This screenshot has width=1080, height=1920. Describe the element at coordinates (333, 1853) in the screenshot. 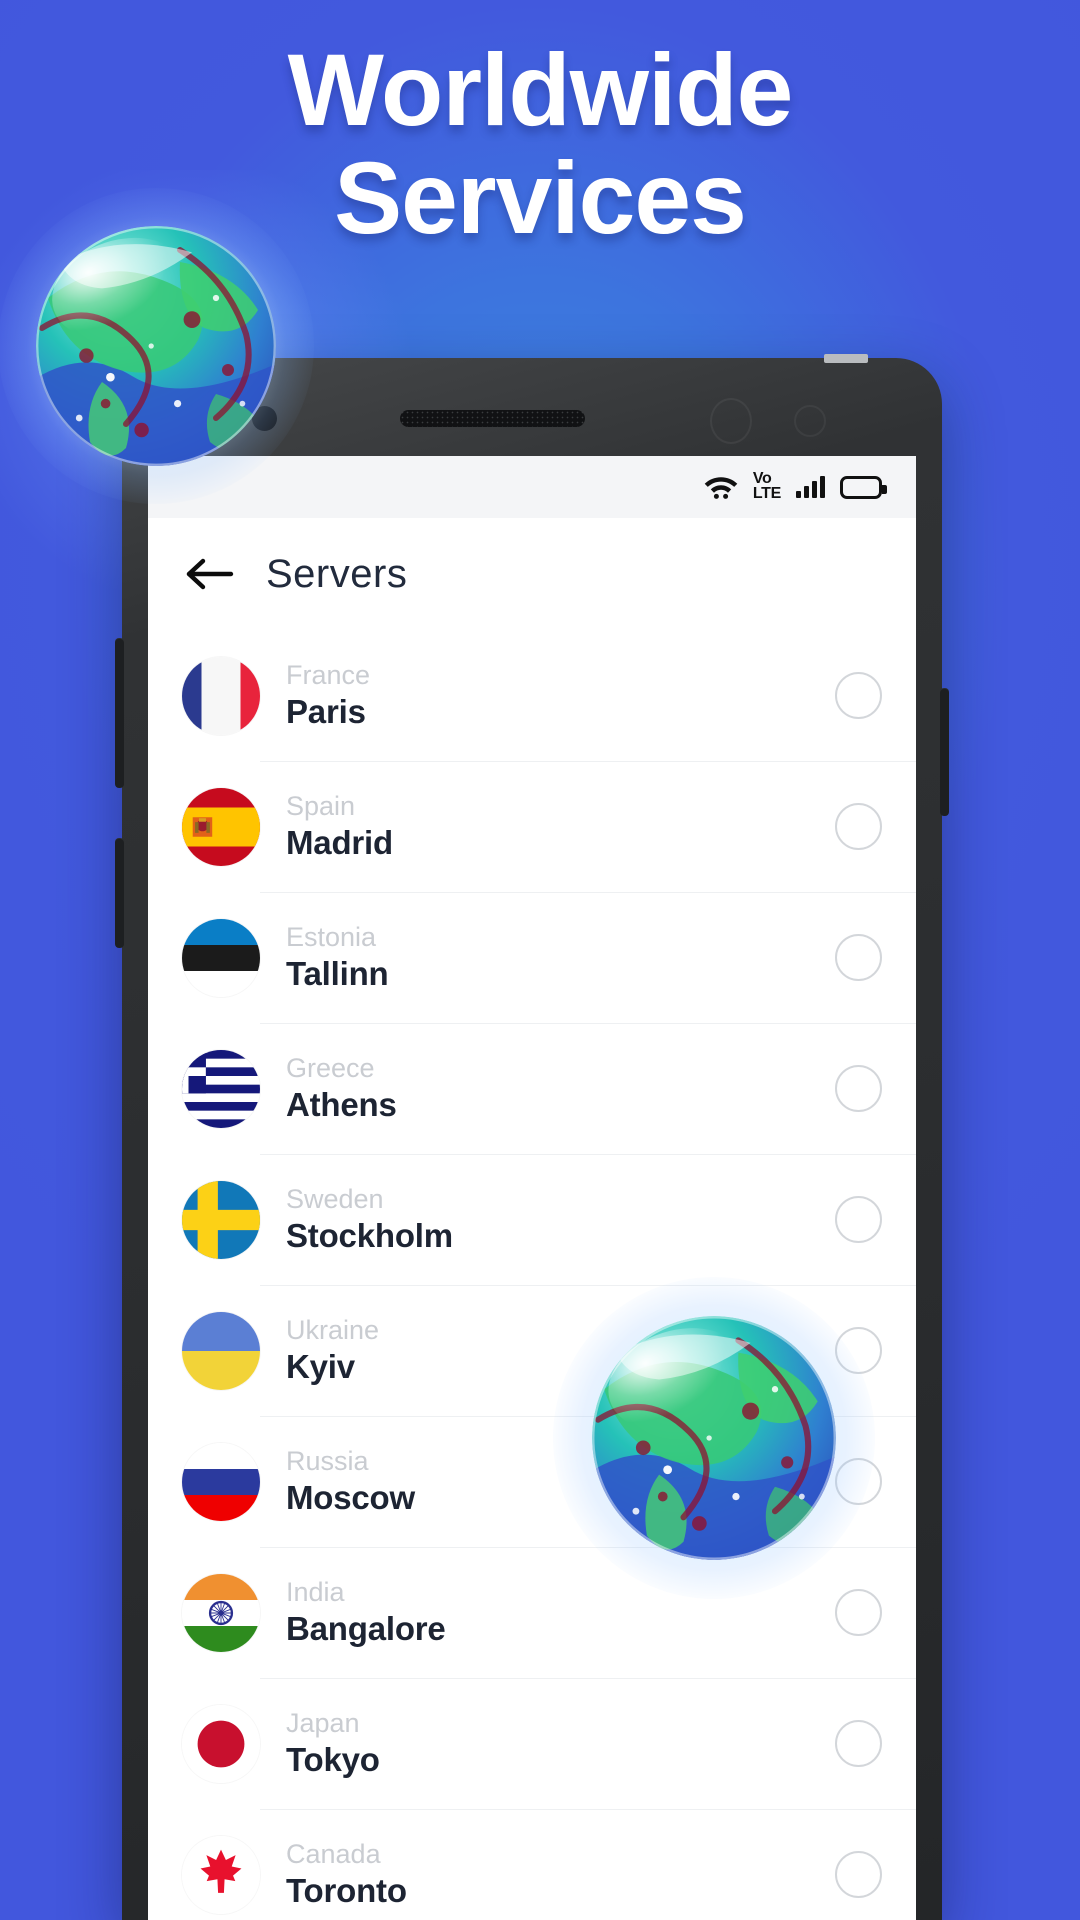

I see `country-label: Canada` at that location.